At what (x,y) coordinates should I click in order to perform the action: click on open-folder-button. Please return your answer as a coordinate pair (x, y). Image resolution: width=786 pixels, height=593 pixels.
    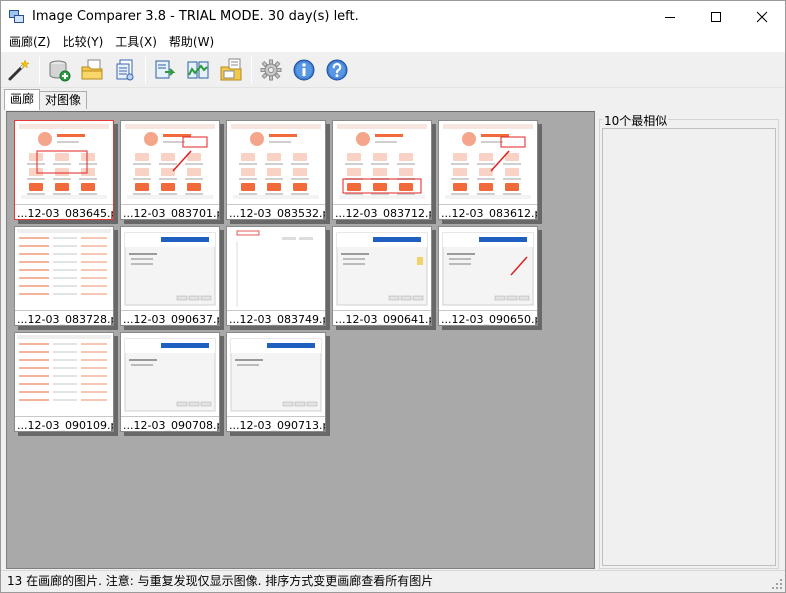
    Looking at the image, I should click on (91, 70).